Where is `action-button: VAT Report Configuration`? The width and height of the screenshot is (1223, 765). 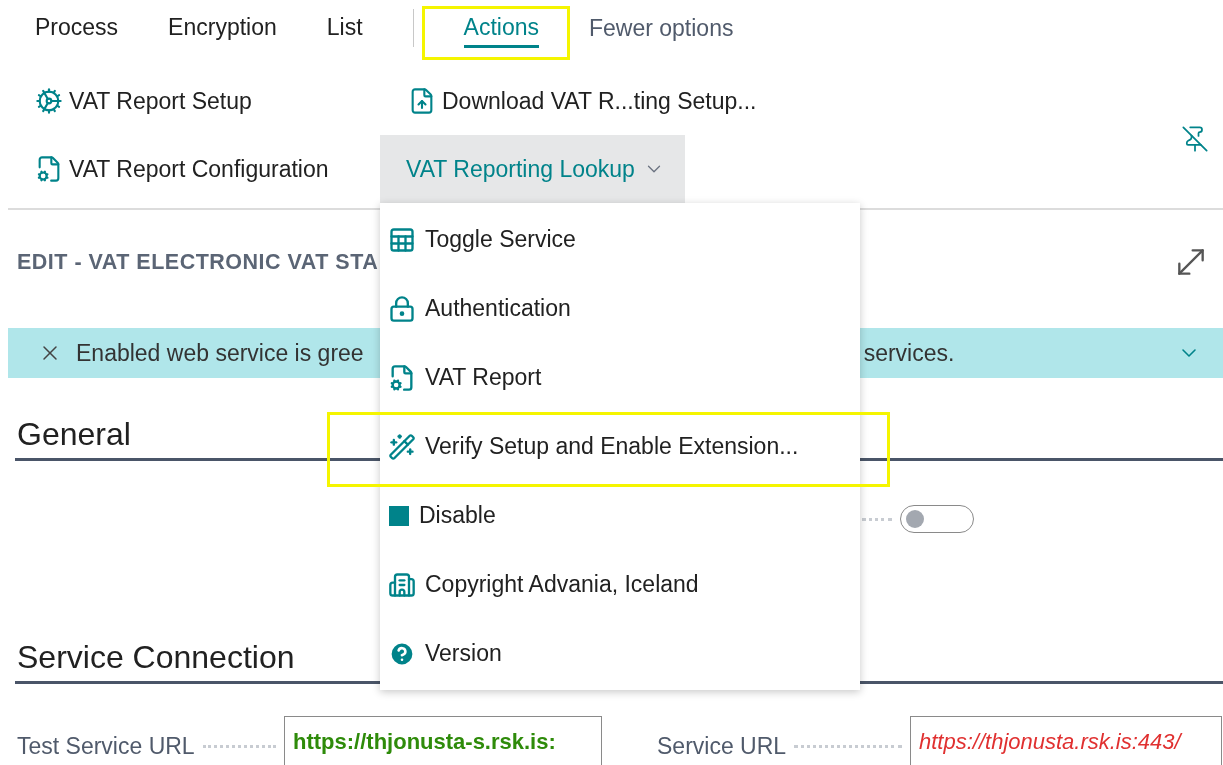
action-button: VAT Report Configuration is located at coordinates (182, 169).